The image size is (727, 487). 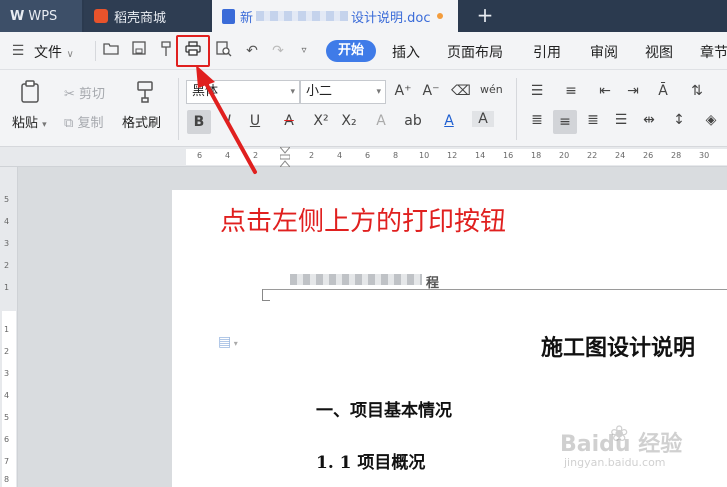 I want to click on italic-icon: I, so click(x=229, y=121).